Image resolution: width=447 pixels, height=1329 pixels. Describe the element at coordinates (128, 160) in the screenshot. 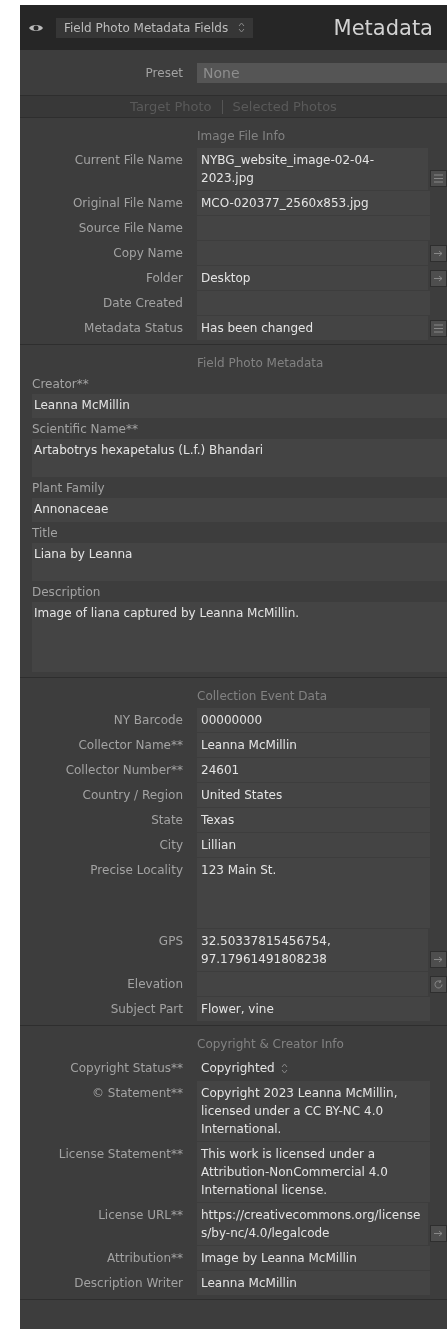

I see `field-label: Current File Name` at that location.